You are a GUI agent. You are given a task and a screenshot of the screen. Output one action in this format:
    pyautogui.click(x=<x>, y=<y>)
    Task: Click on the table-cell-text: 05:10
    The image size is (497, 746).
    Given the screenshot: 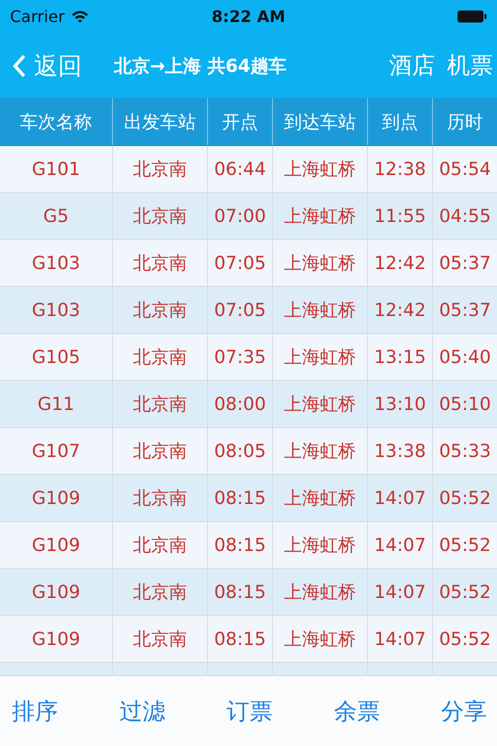 What is the action you would take?
    pyautogui.click(x=465, y=404)
    